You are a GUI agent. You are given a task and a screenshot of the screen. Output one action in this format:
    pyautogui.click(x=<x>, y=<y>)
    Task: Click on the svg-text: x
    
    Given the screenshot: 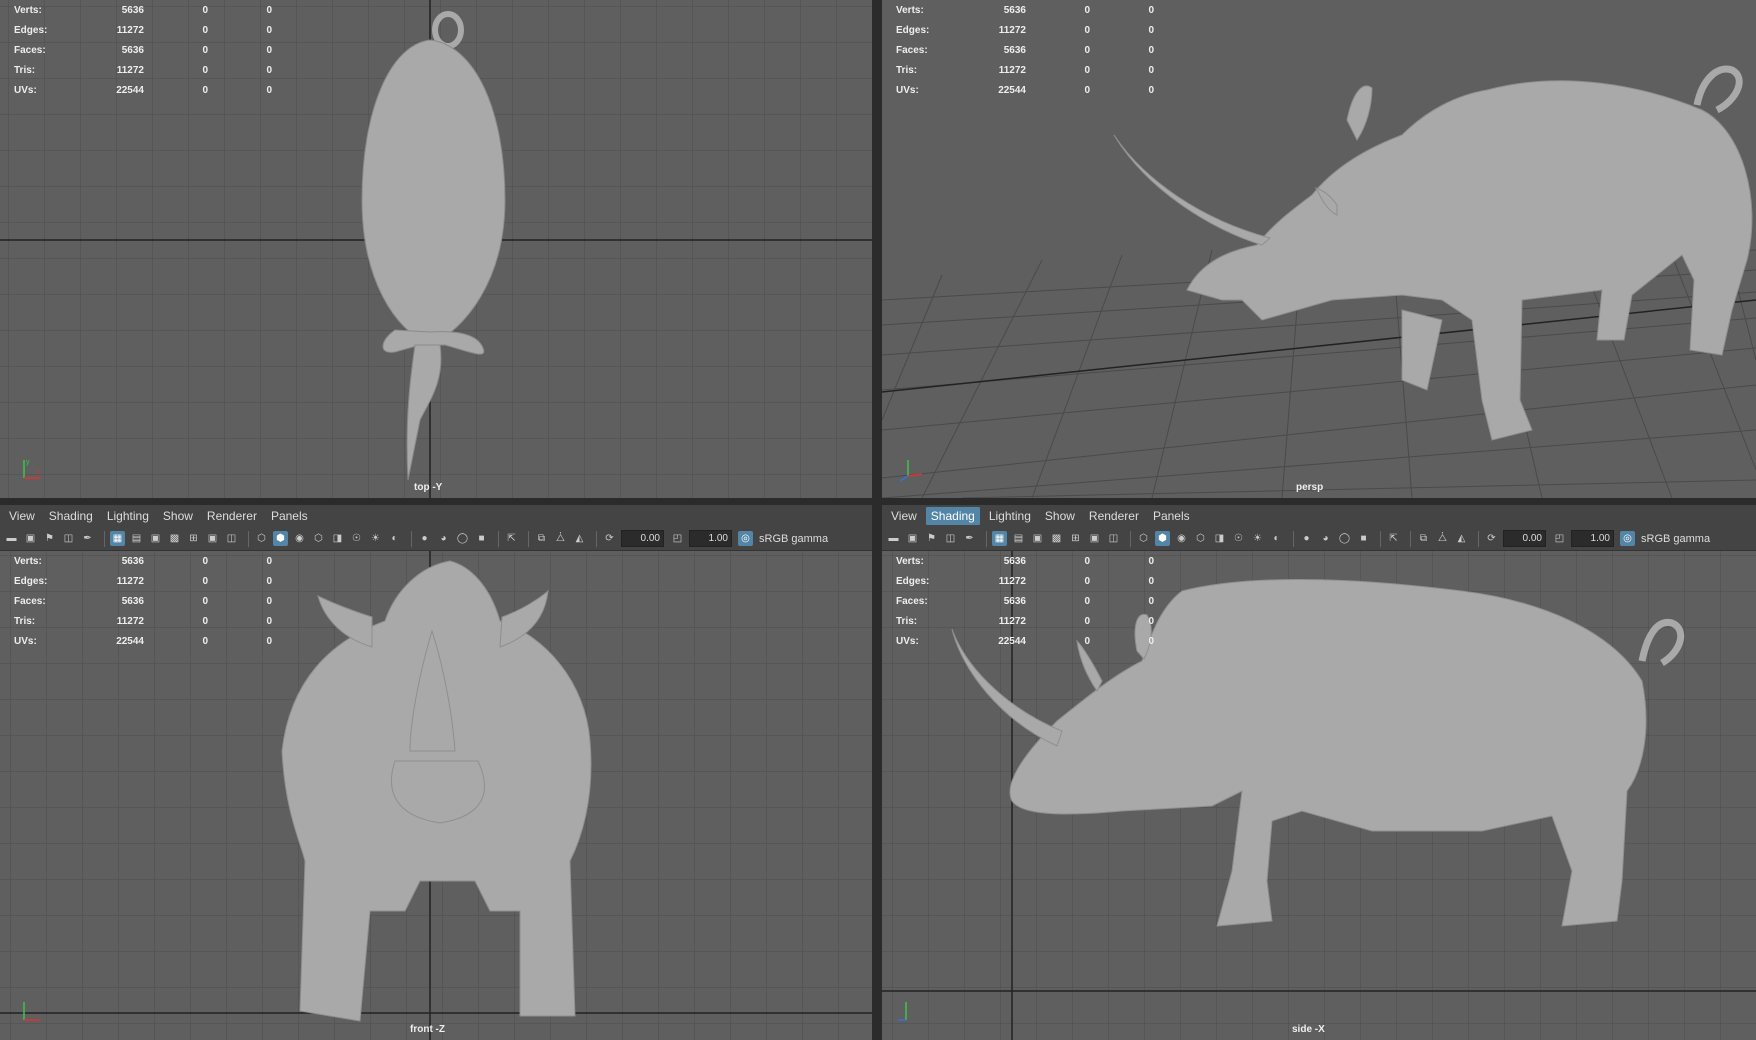 What is the action you would take?
    pyautogui.click(x=38, y=472)
    